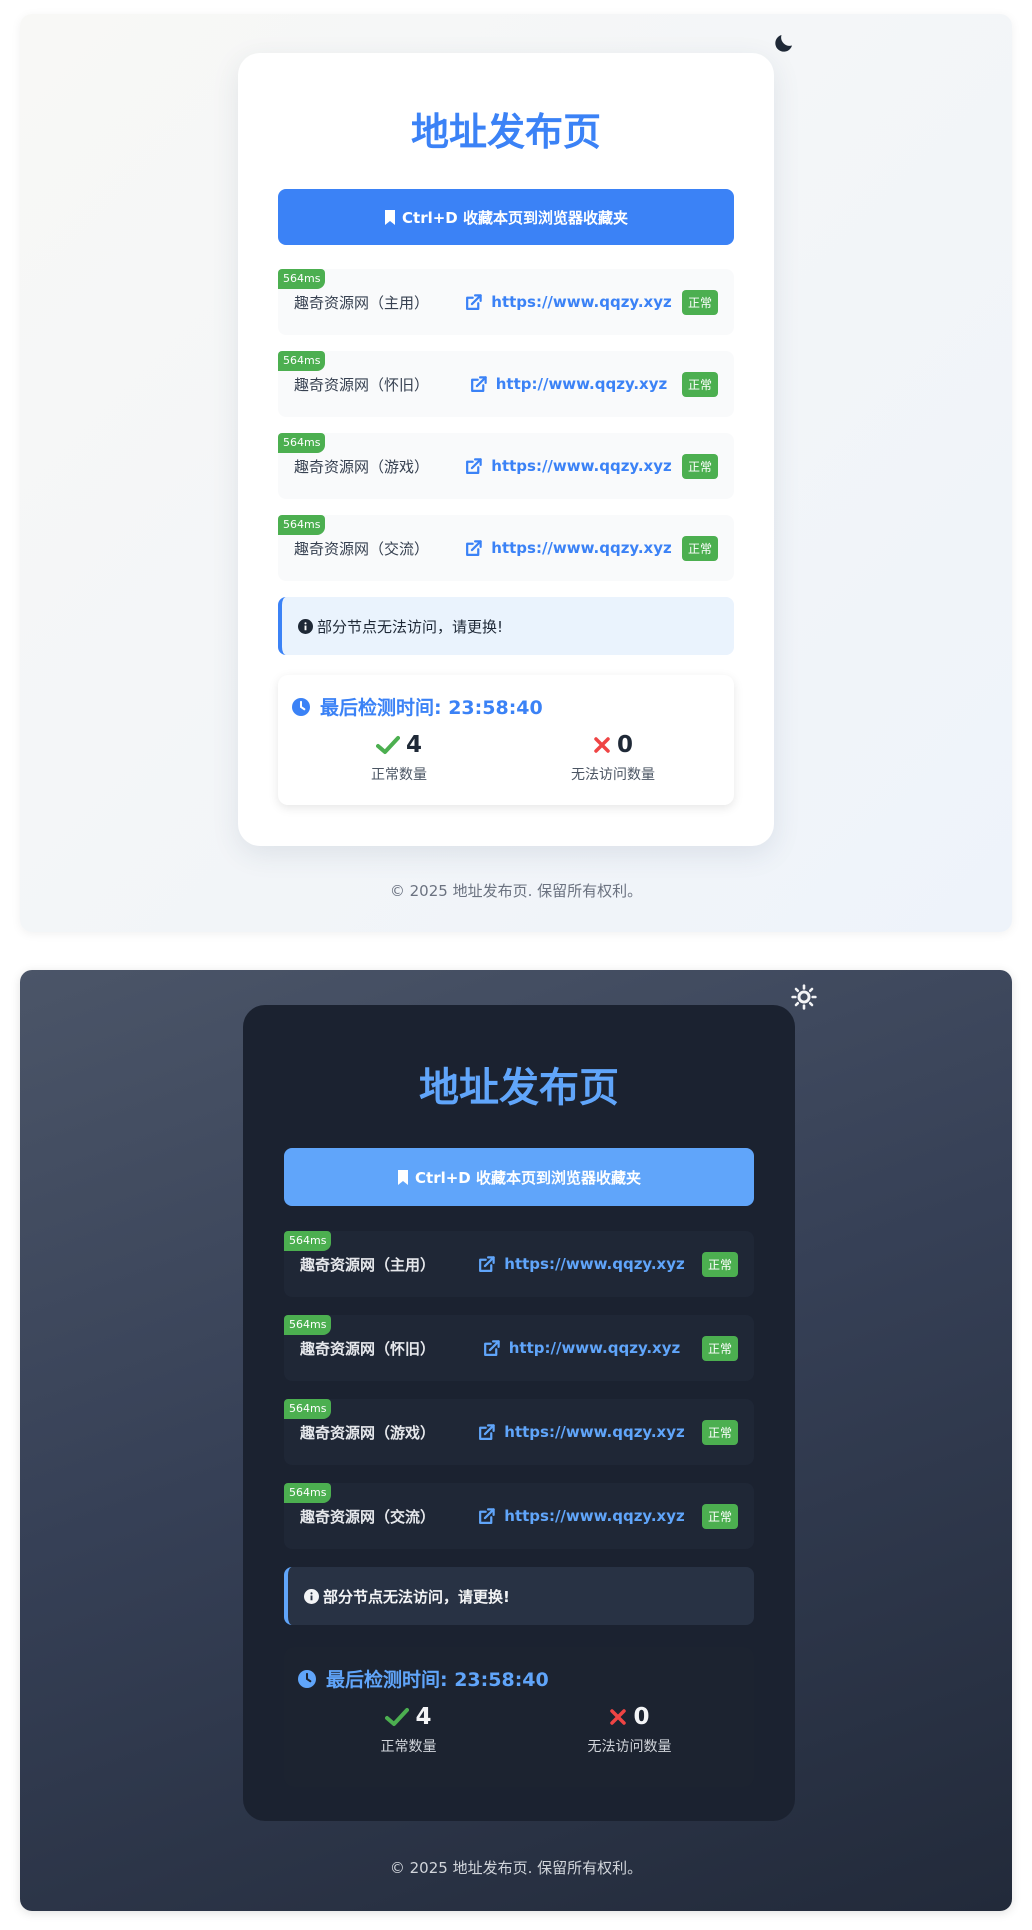  I want to click on bookmark-button-label: Ctrl+D 收藏本页到浏览器收藏夹, so click(515, 217).